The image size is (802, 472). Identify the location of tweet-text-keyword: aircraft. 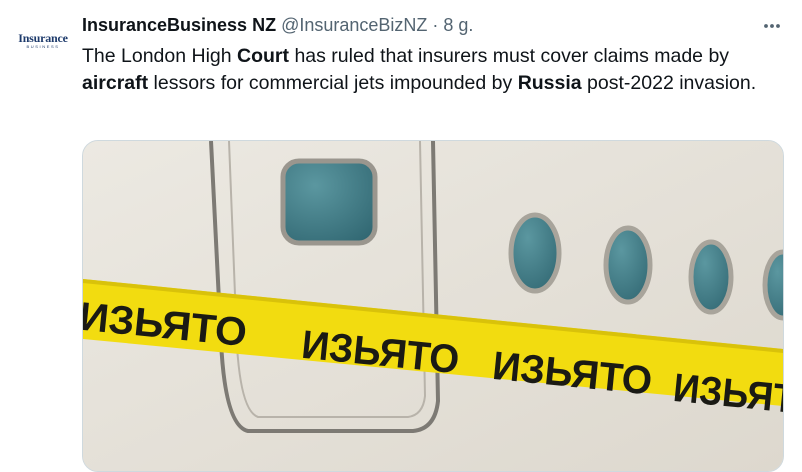
(115, 83).